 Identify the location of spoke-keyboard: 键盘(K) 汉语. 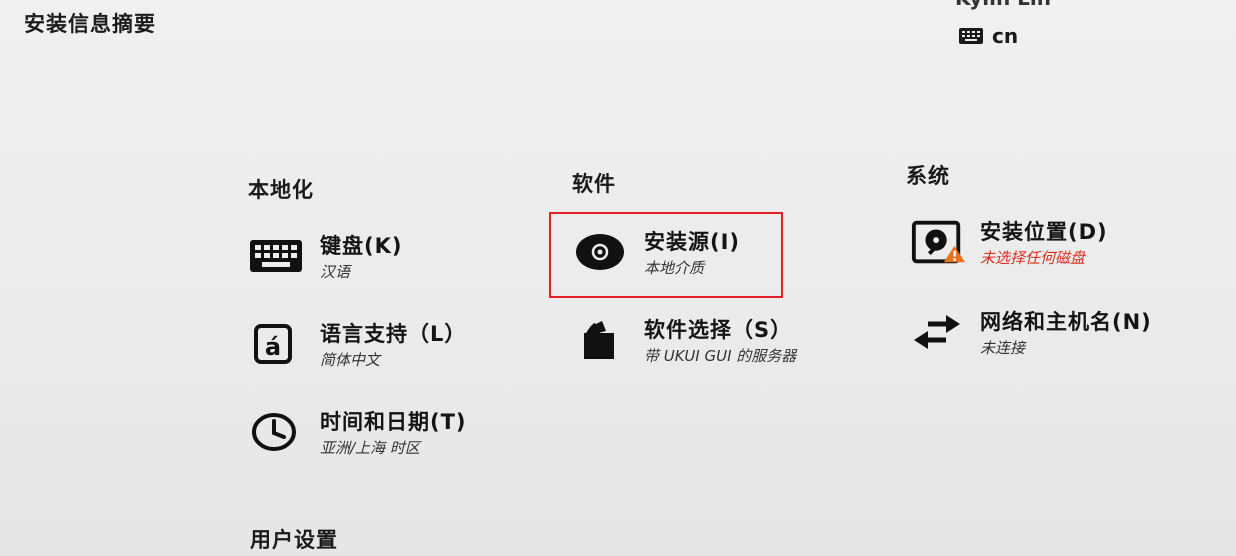
(326, 258).